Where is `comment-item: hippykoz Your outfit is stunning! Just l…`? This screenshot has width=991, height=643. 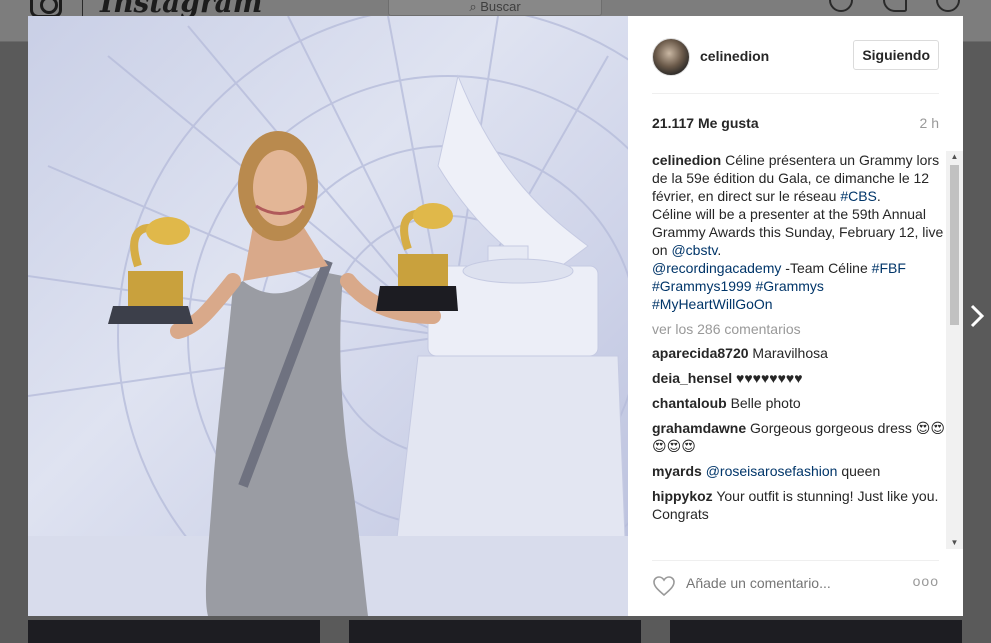
comment-item: hippykoz Your outfit is stunning! Just l… is located at coordinates (799, 505).